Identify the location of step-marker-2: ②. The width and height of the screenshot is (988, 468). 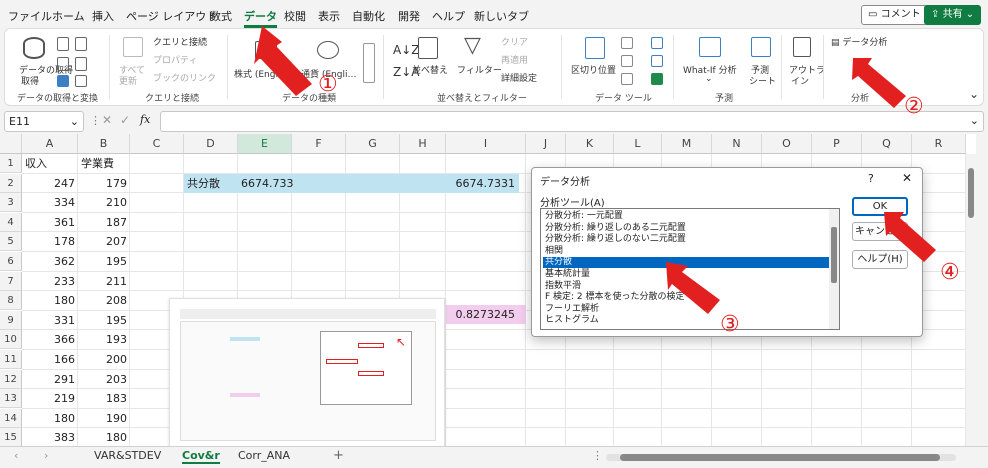
(914, 106).